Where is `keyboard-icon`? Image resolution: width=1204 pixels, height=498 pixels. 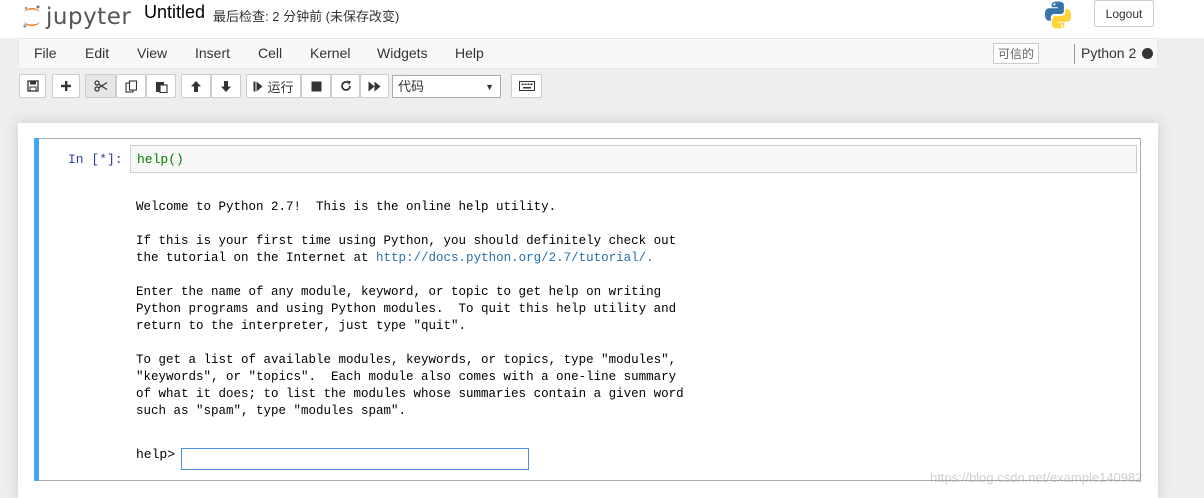 keyboard-icon is located at coordinates (526, 86).